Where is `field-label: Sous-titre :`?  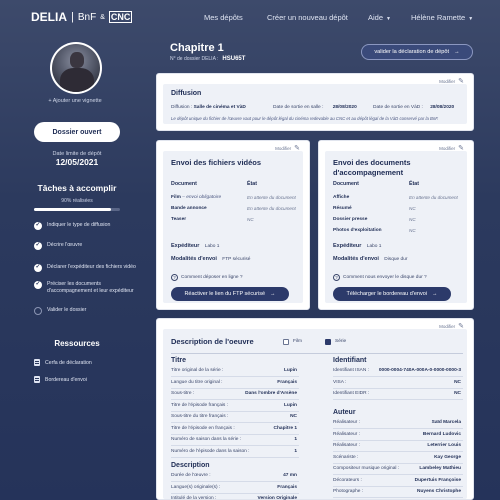 field-label: Sous-titre : is located at coordinates (183, 393).